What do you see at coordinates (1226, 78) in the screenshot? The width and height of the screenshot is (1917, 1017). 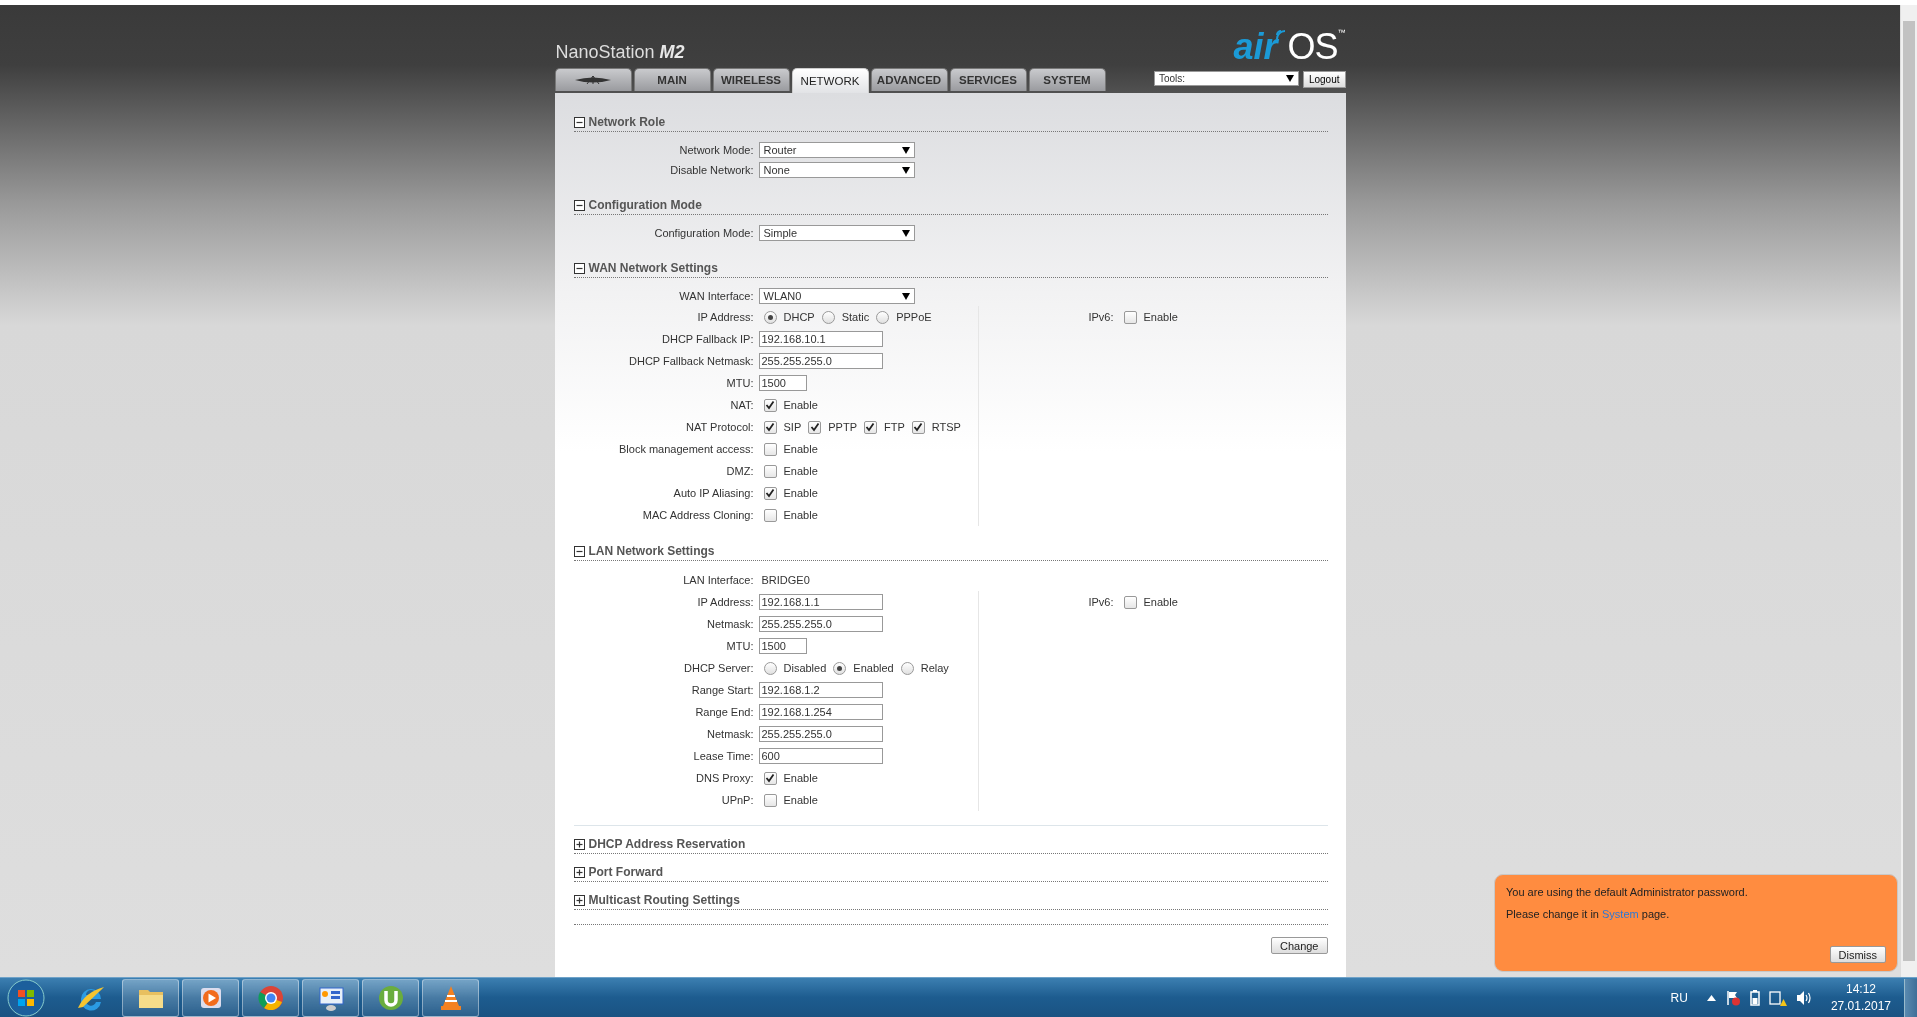 I see `tools-dropdown: Tools:` at bounding box center [1226, 78].